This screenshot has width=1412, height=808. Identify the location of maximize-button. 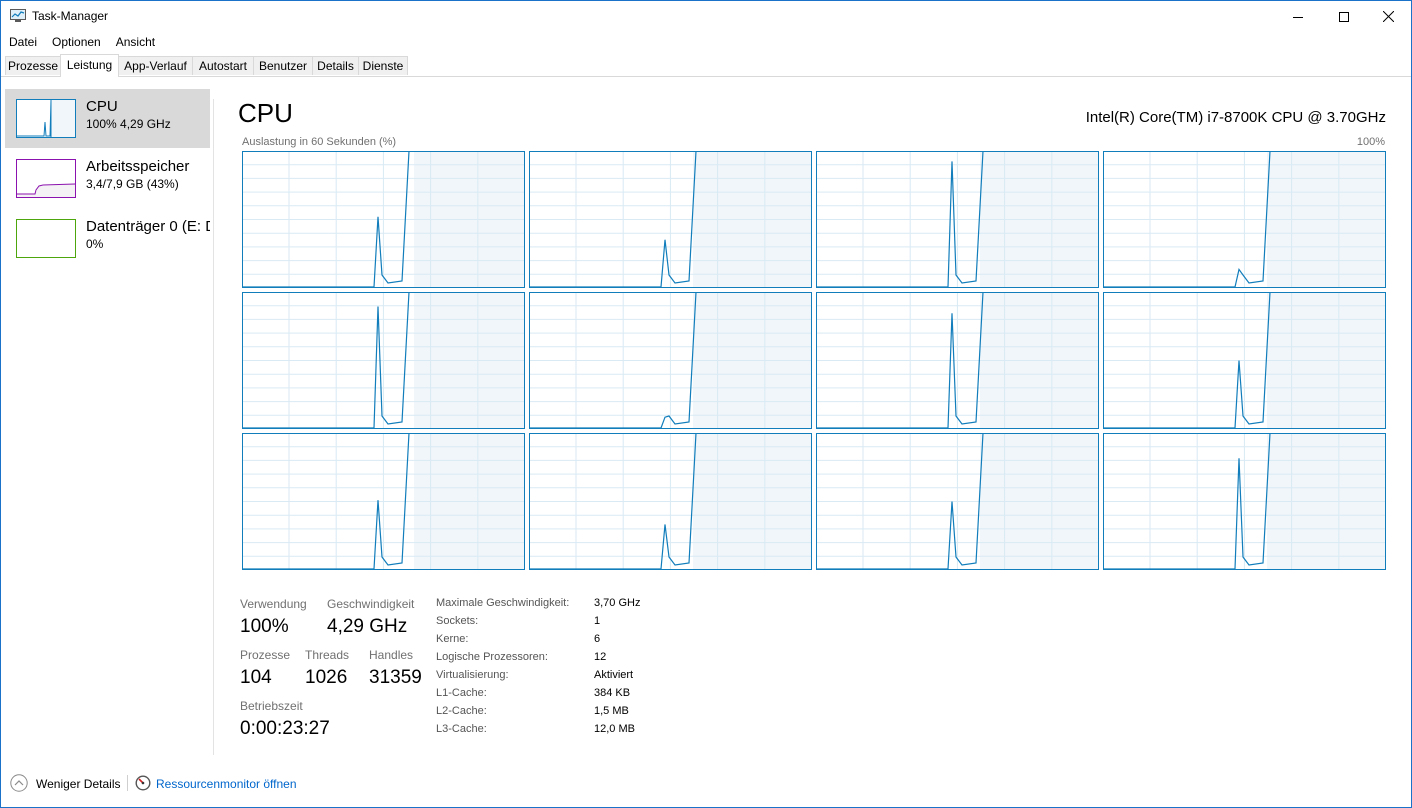
(1344, 16).